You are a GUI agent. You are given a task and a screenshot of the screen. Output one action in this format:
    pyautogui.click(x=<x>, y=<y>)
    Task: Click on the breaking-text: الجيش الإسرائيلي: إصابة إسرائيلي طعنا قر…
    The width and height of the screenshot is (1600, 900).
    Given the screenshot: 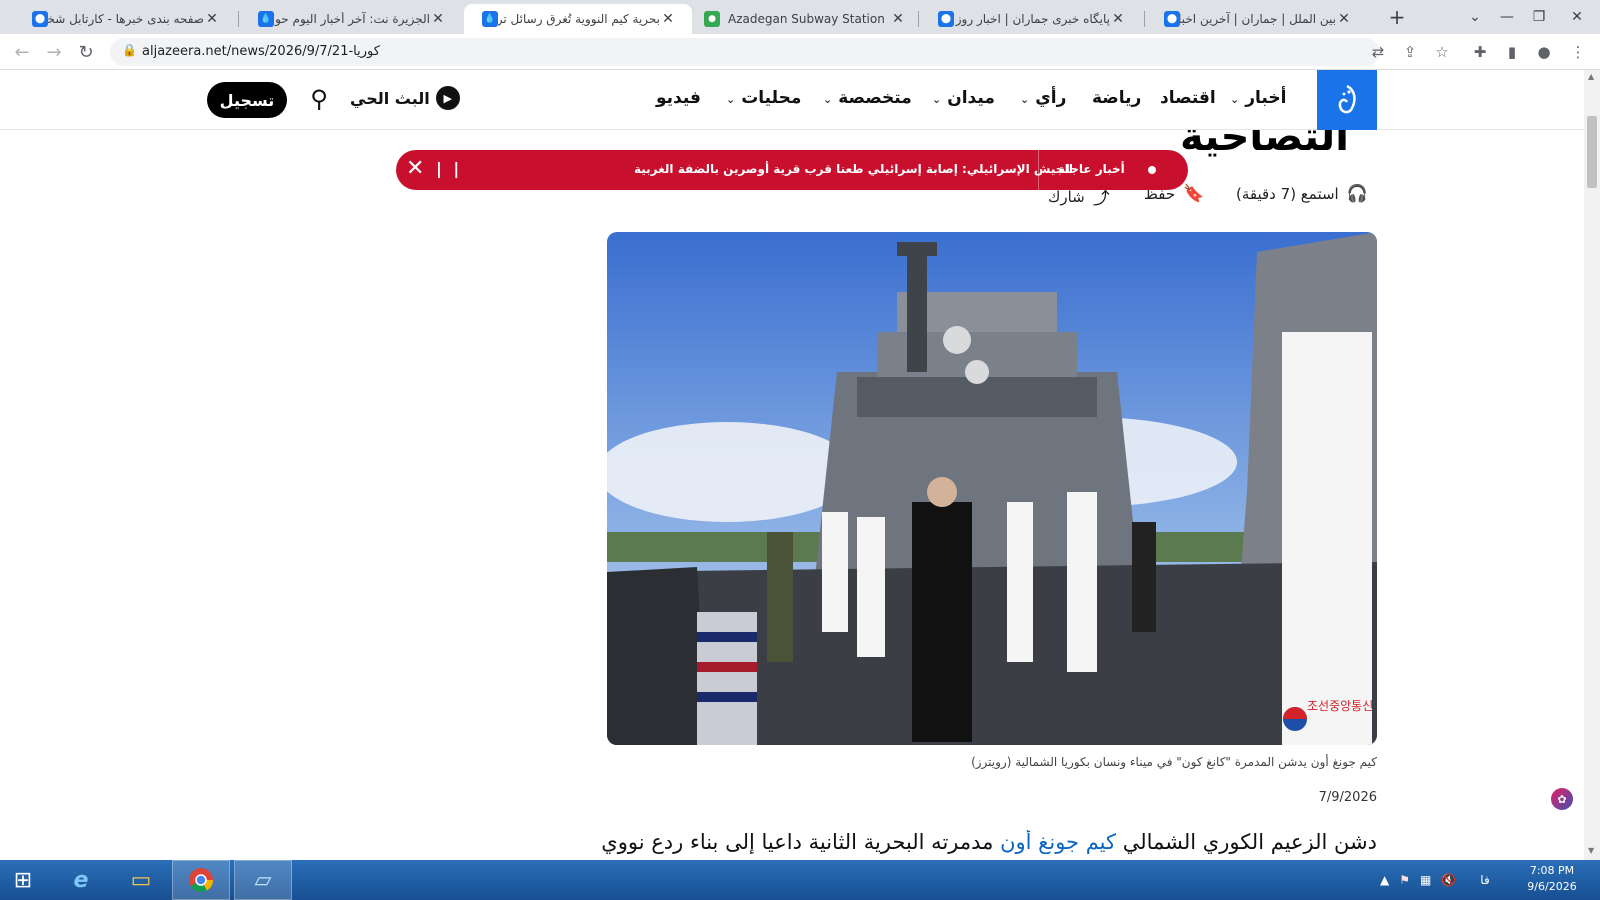 What is the action you would take?
    pyautogui.click(x=853, y=169)
    